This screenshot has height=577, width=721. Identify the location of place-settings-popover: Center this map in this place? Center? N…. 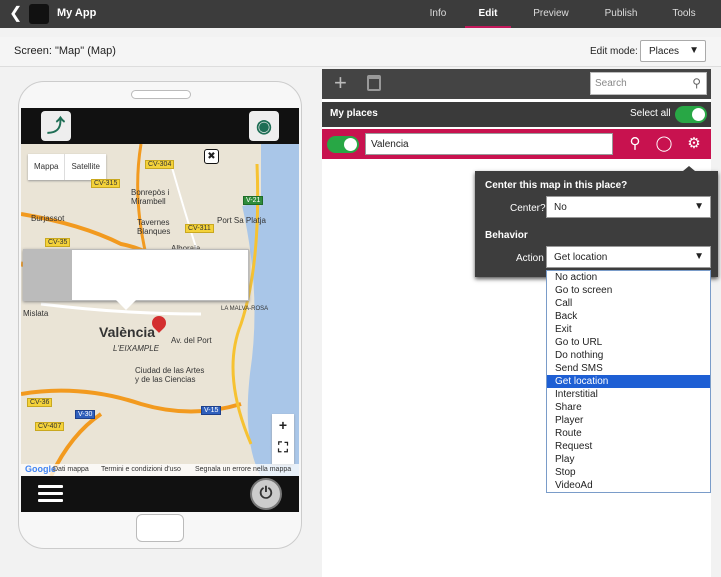
(596, 221).